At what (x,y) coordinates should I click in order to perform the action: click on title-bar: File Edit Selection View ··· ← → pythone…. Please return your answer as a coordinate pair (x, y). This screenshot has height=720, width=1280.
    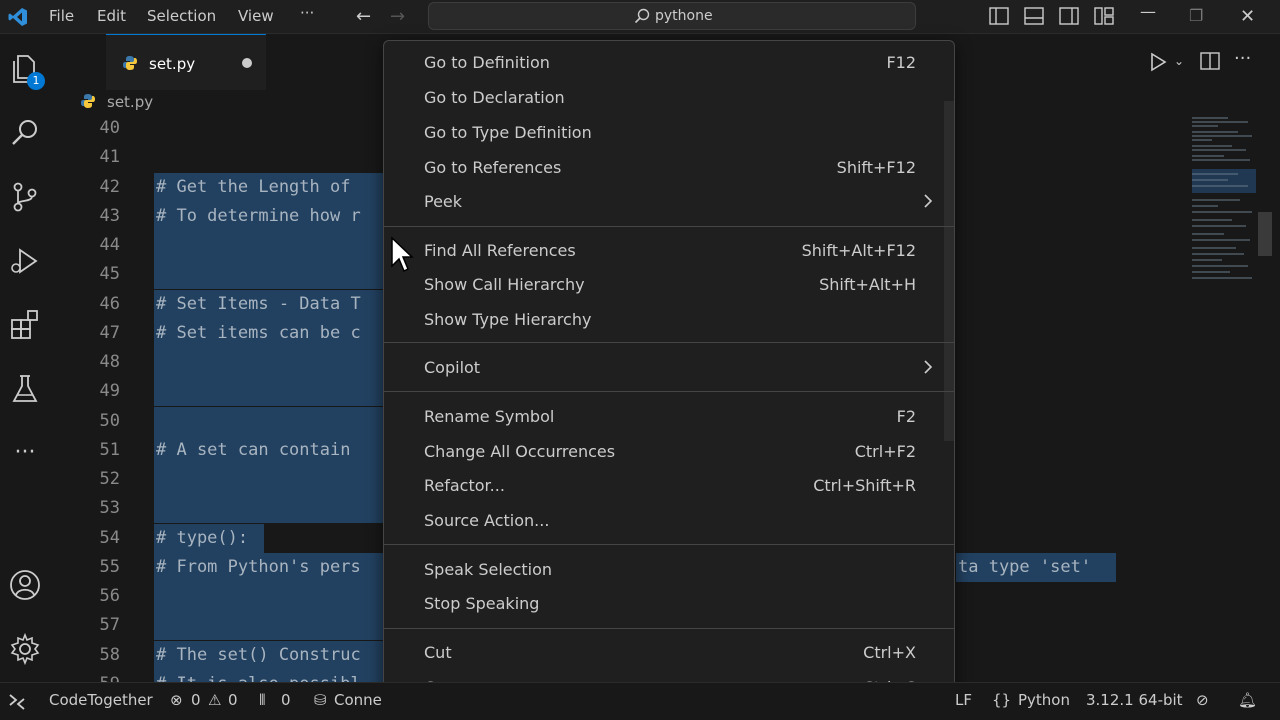
    Looking at the image, I should click on (640, 17).